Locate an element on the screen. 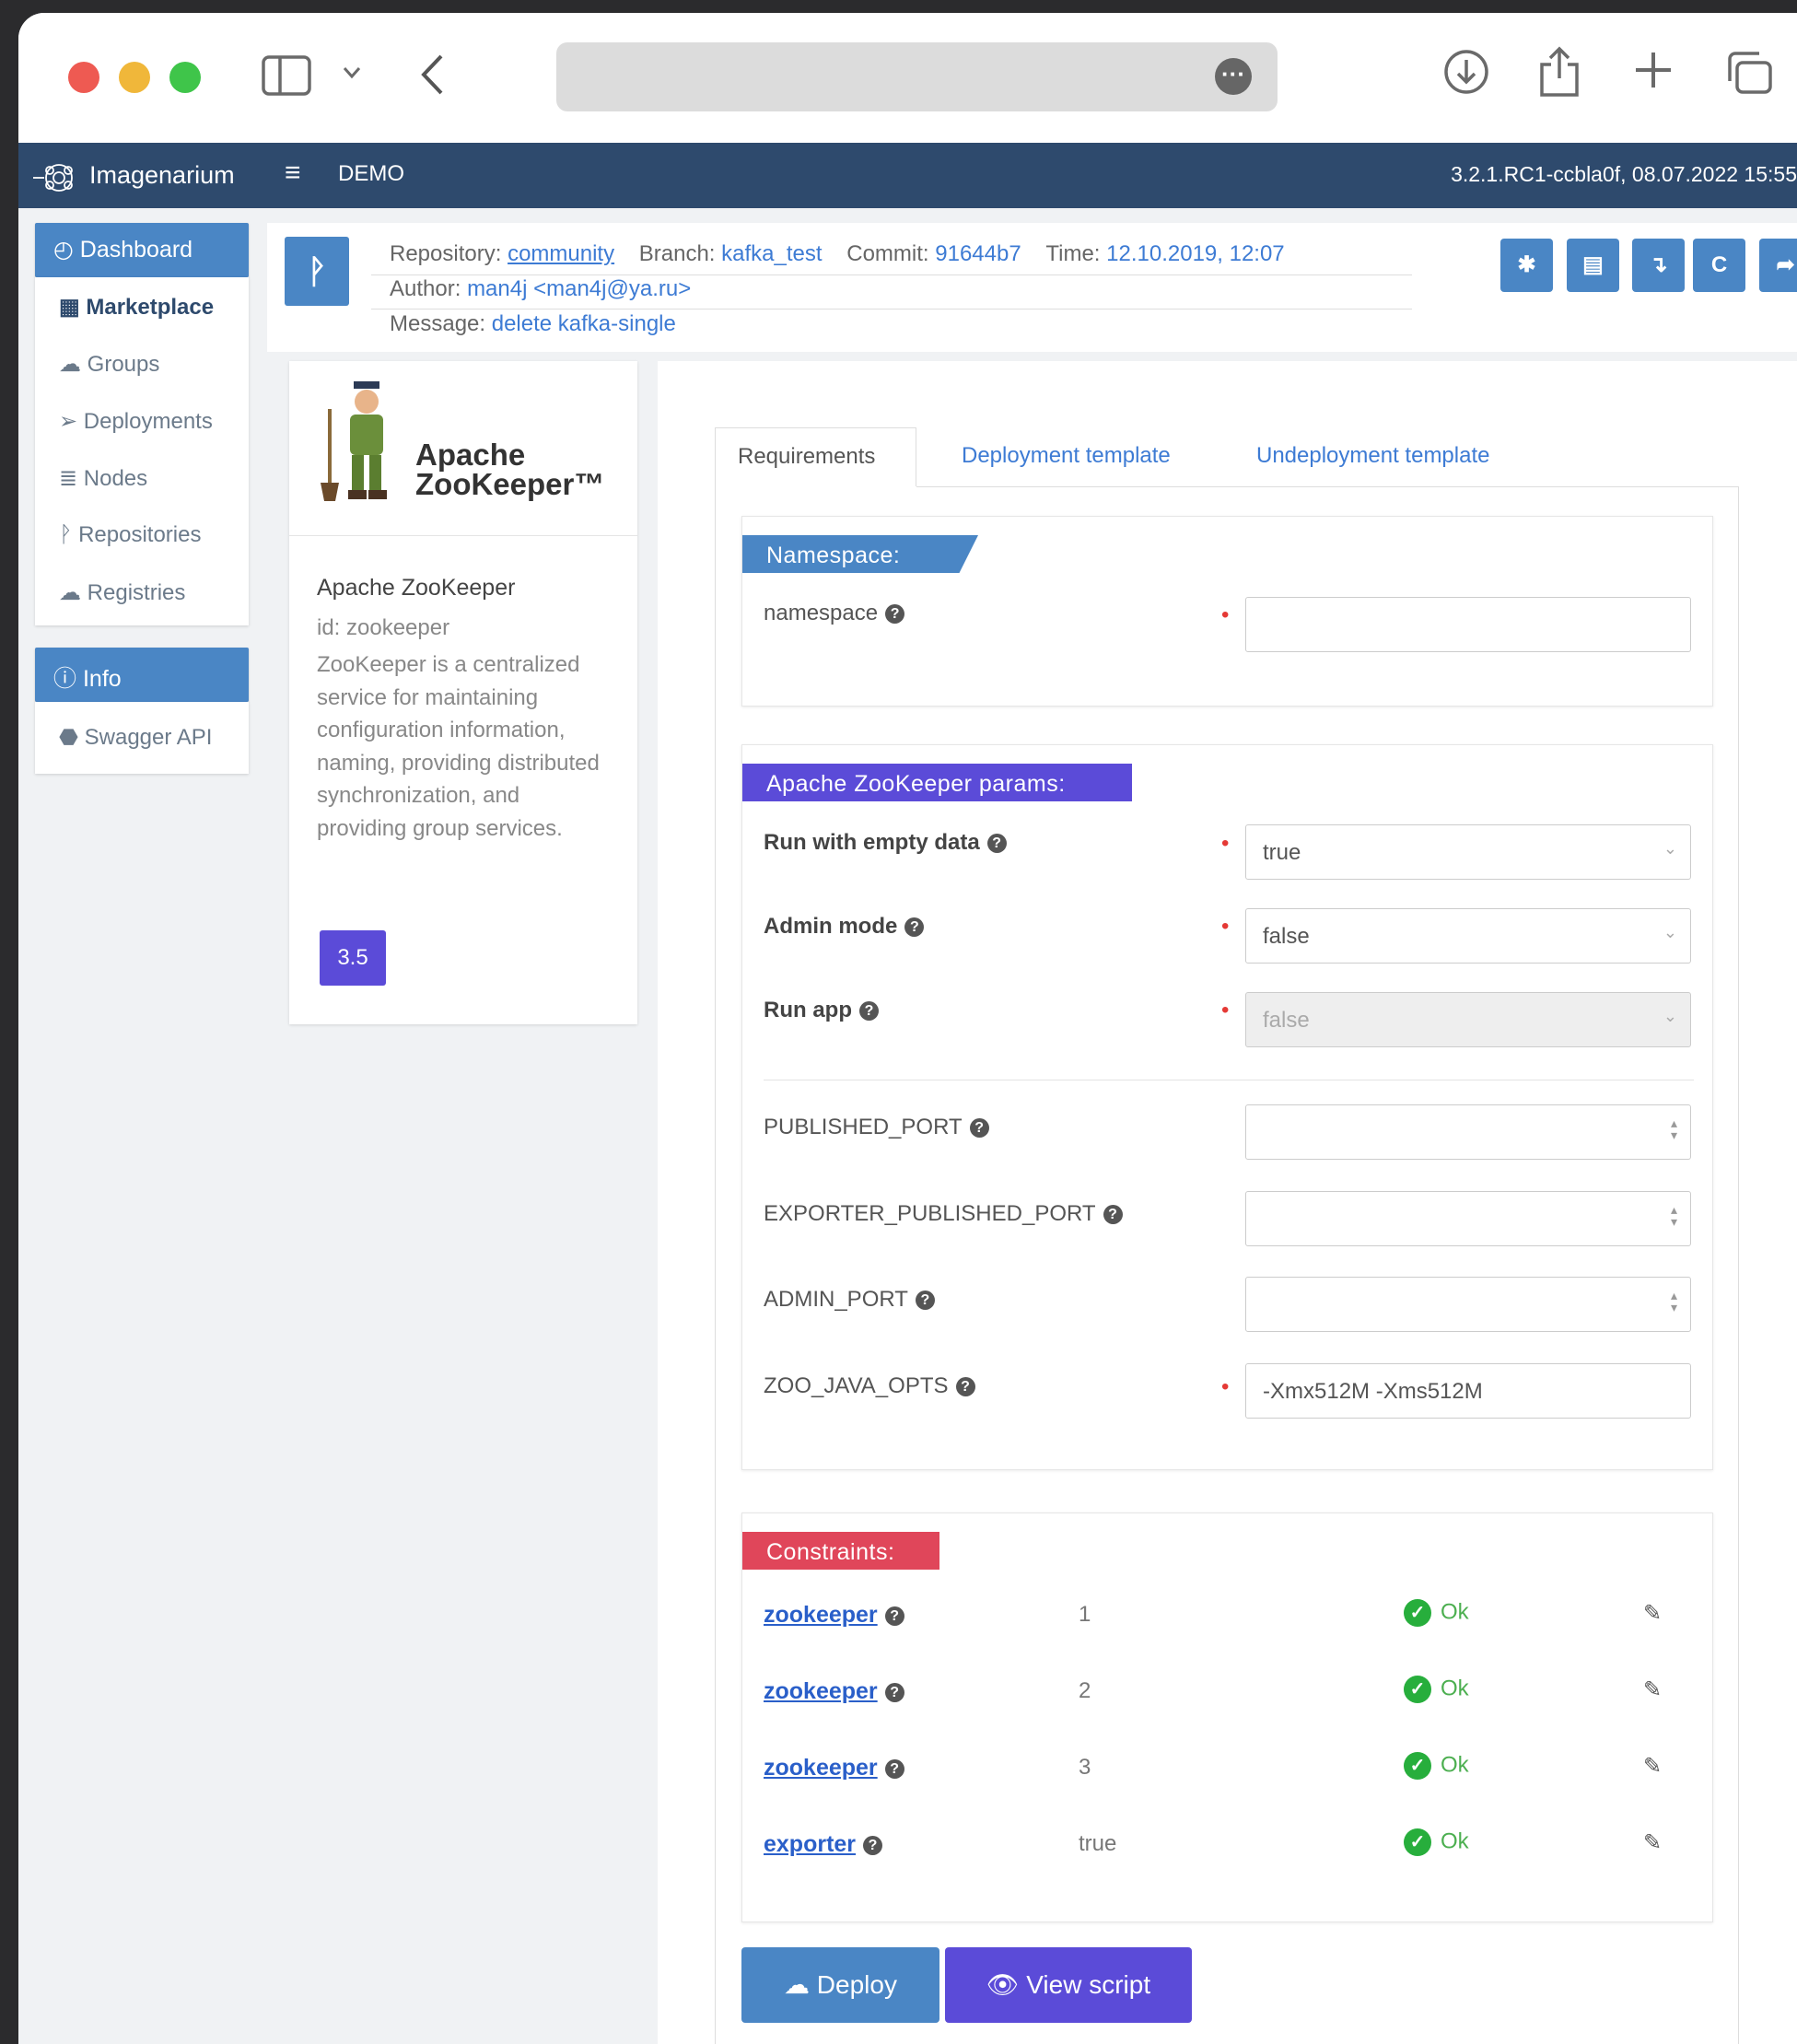  zoom-window-button is located at coordinates (185, 78).